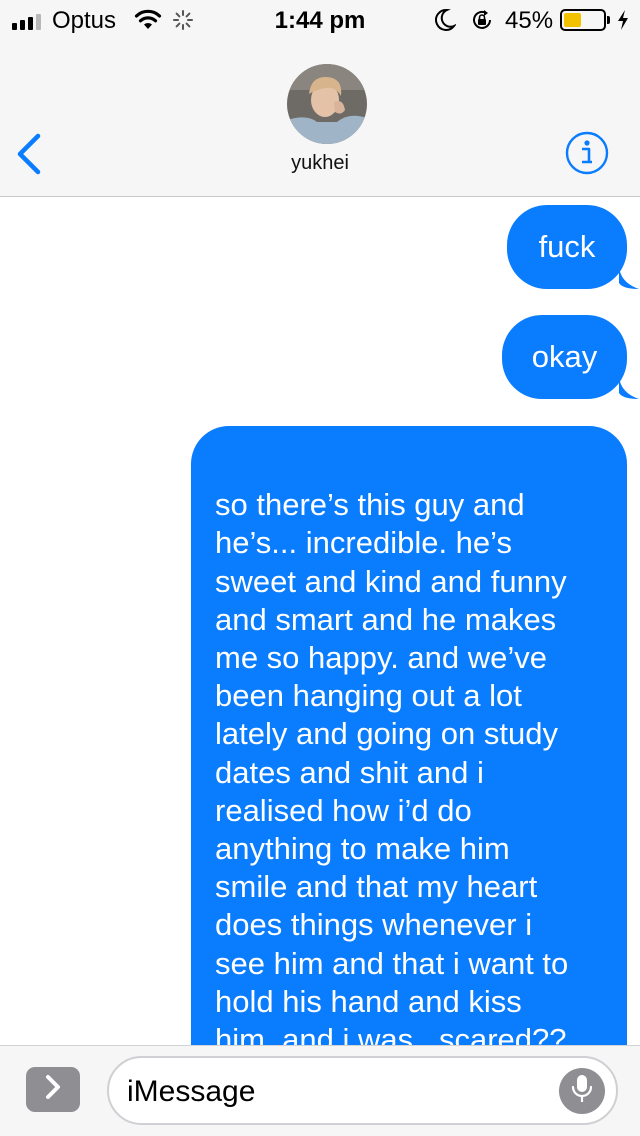  I want to click on info-button, so click(587, 155).